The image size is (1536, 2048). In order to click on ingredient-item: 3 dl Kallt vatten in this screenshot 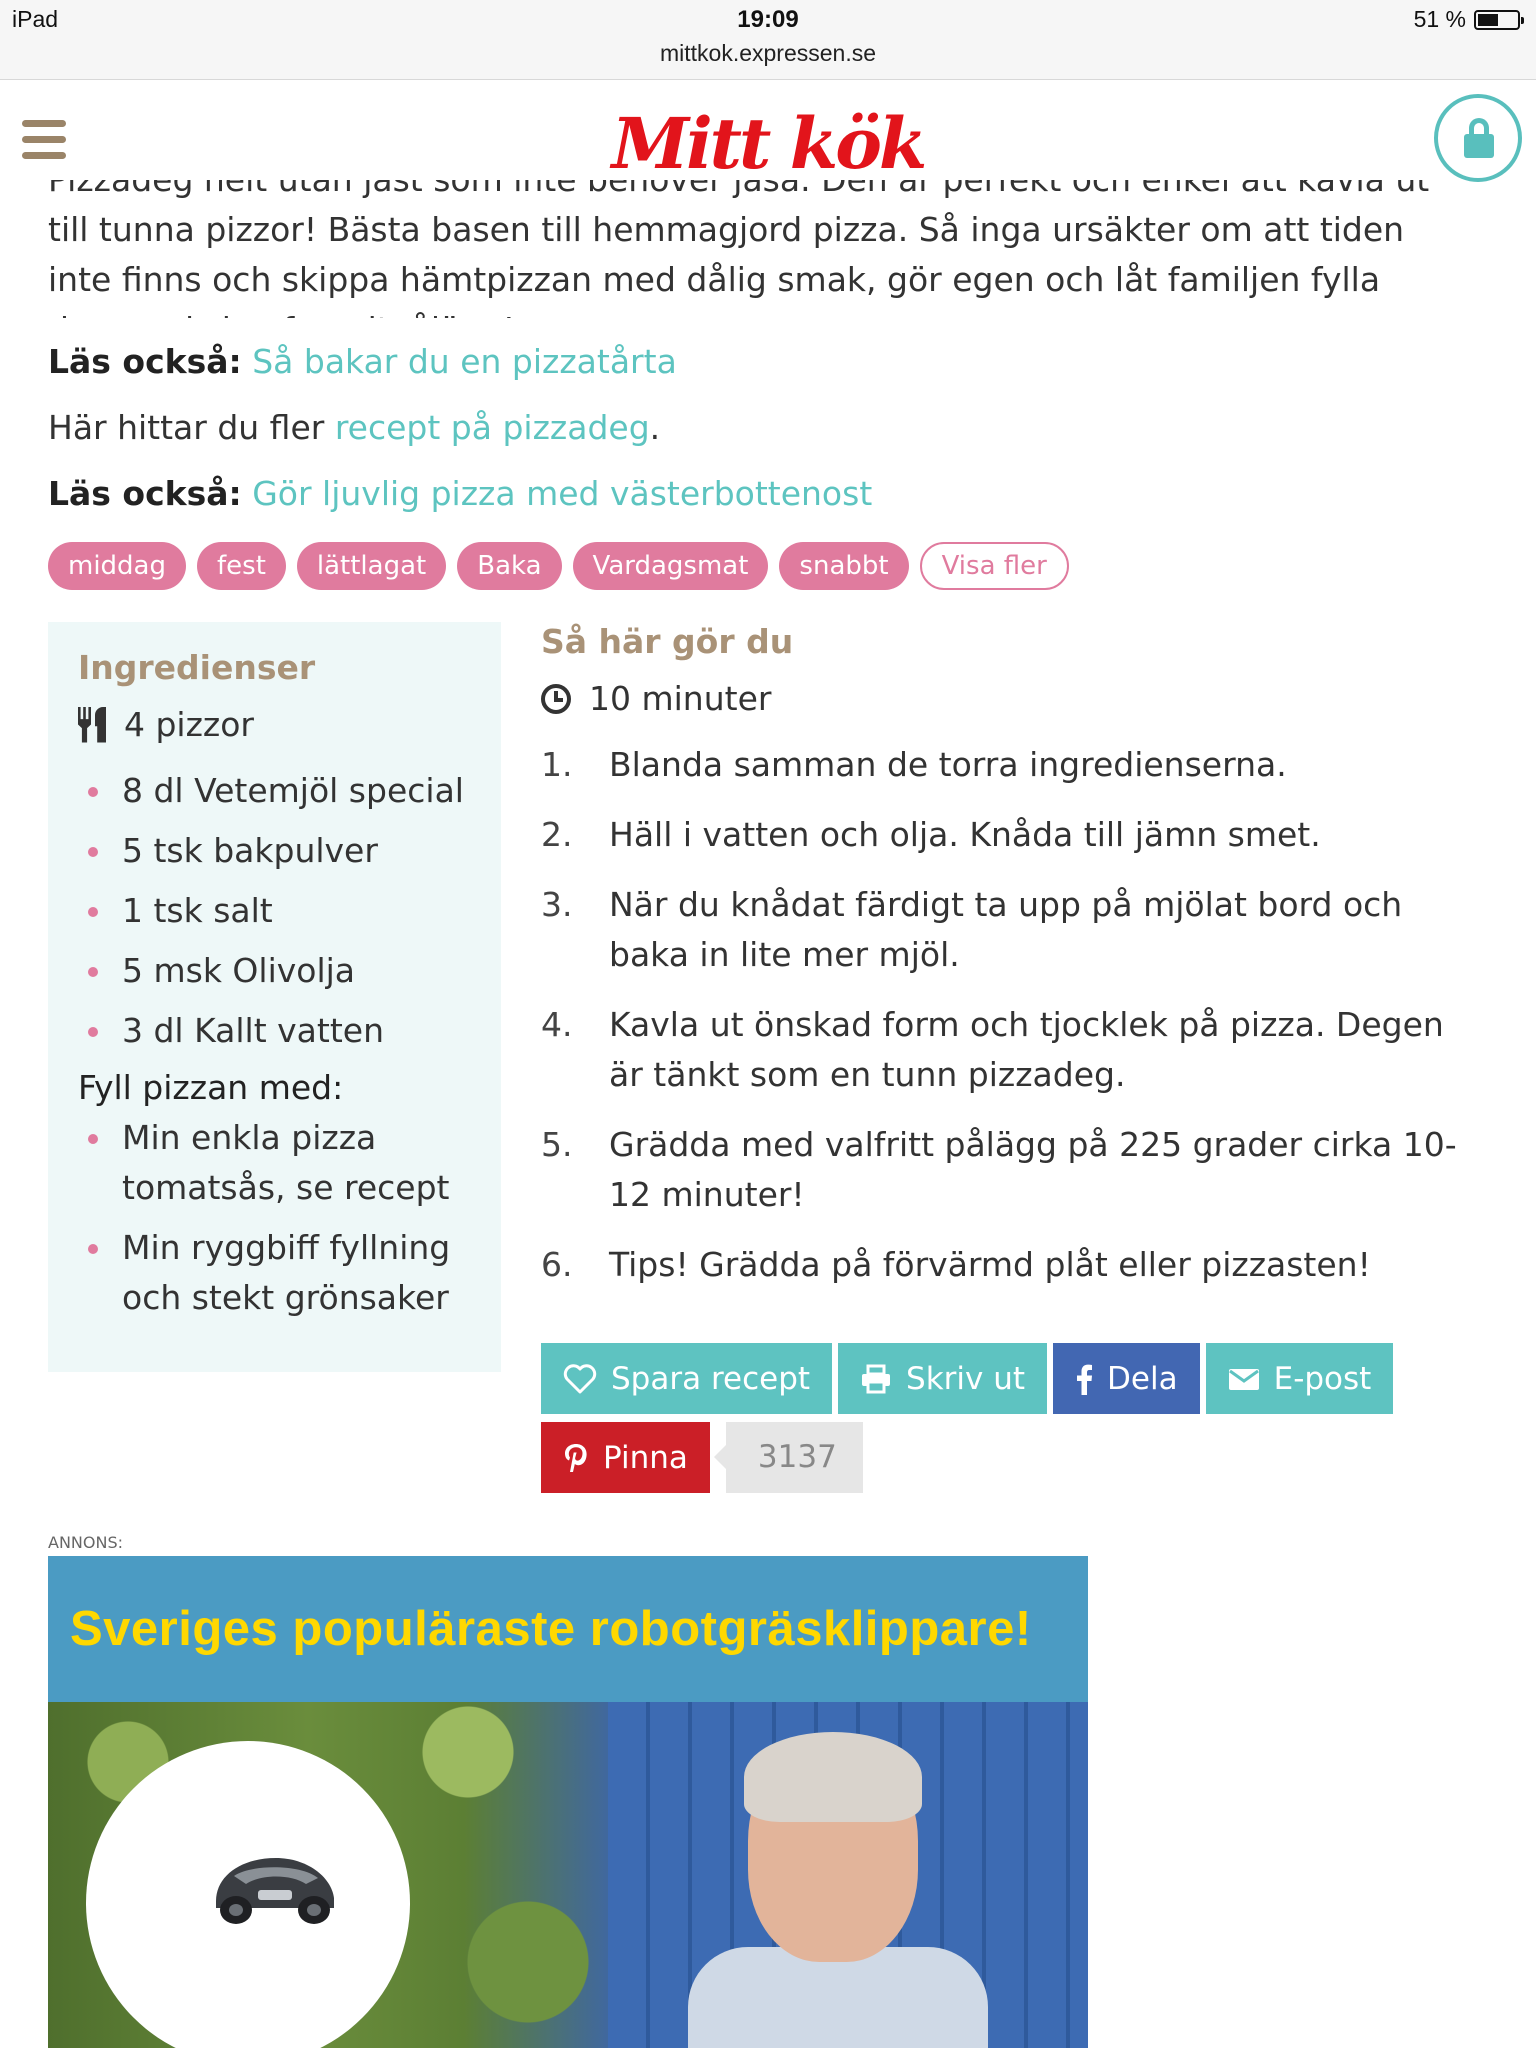, I will do `click(274, 1031)`.